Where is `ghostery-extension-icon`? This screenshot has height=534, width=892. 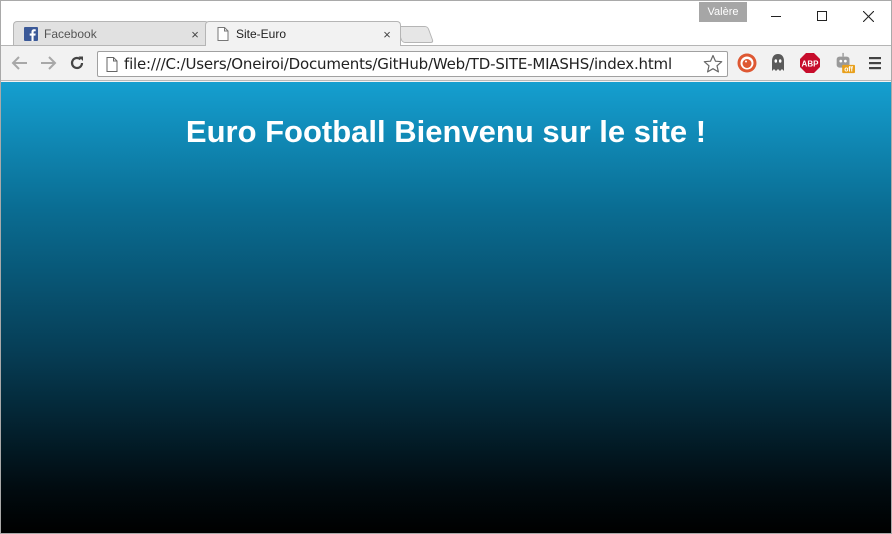 ghostery-extension-icon is located at coordinates (778, 63).